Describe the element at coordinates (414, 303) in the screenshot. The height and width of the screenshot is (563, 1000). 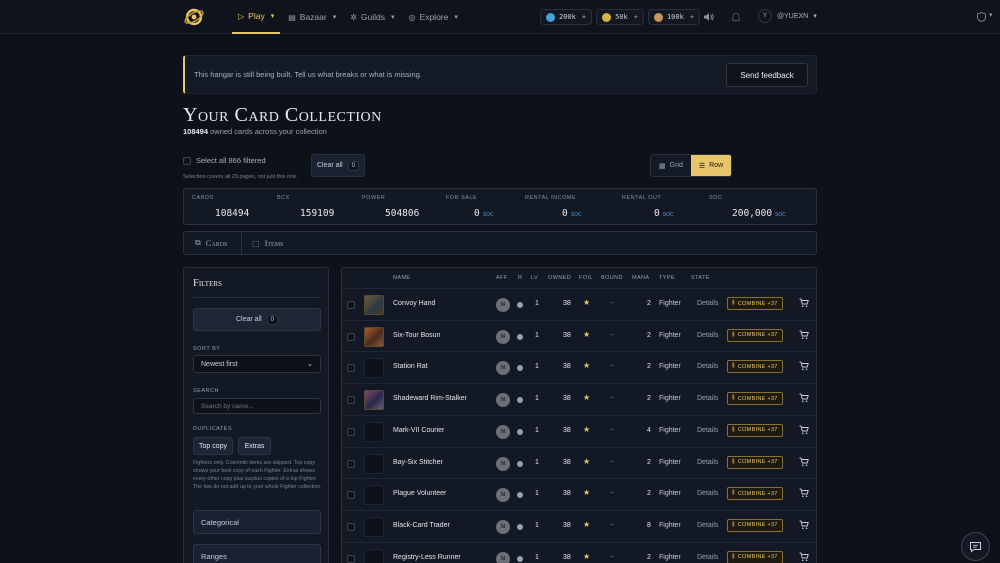
I see `card-name: Convoy Hand` at that location.